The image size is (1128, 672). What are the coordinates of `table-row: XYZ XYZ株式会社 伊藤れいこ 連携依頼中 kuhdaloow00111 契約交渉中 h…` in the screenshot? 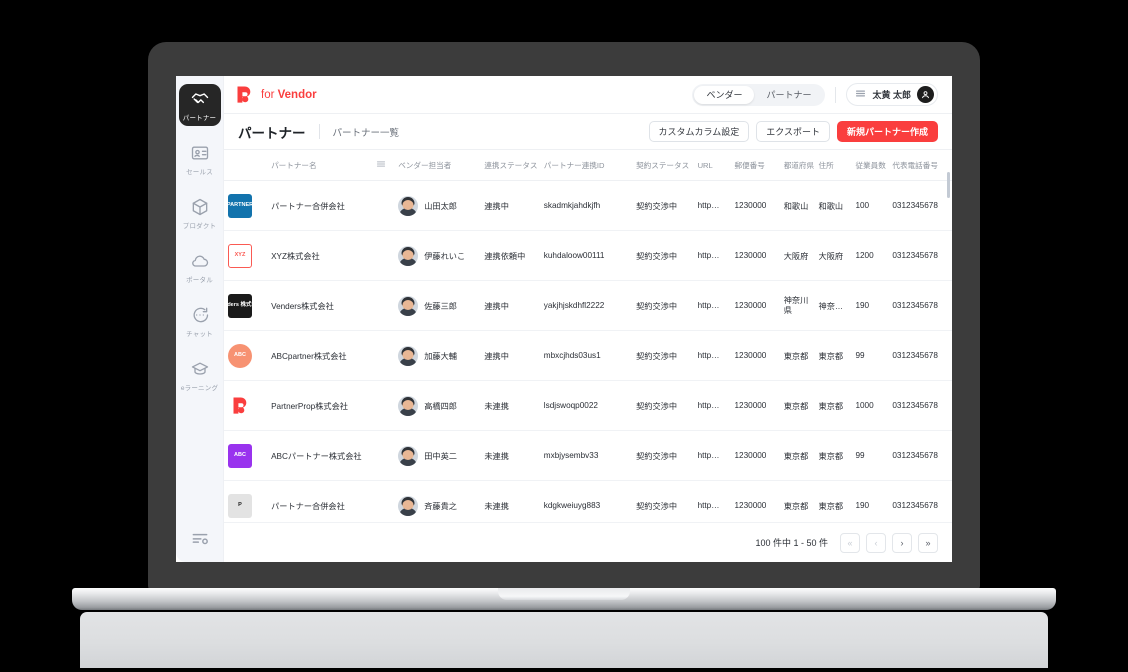 It's located at (588, 255).